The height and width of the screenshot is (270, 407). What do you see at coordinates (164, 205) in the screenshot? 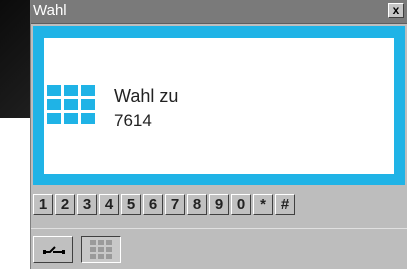
I see `dial-keypad: 1 2 3 4 5 6 7 8 9 0 * #` at bounding box center [164, 205].